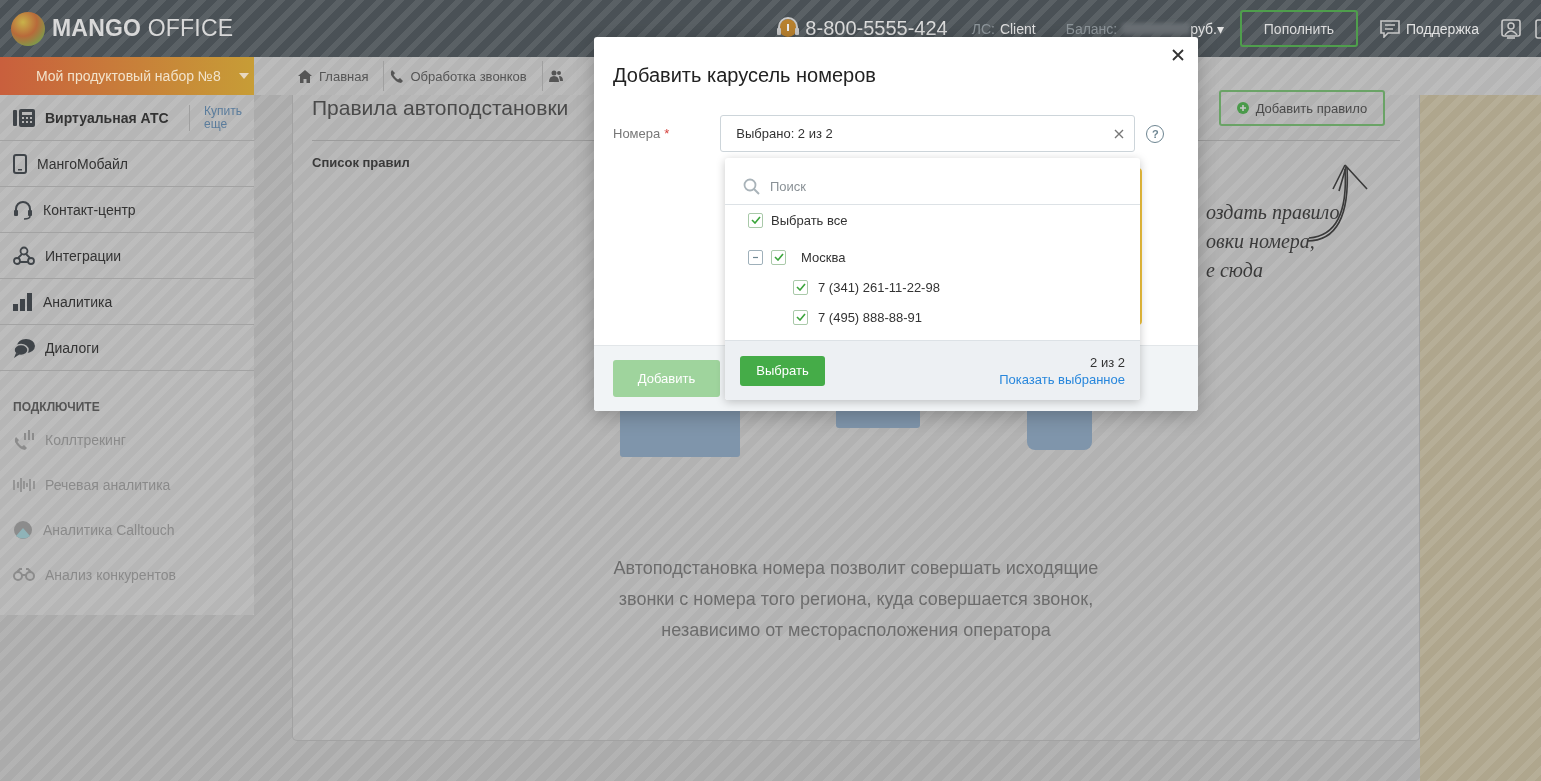  What do you see at coordinates (127, 302) in the screenshot?
I see `sidebar-item: Аналитика` at bounding box center [127, 302].